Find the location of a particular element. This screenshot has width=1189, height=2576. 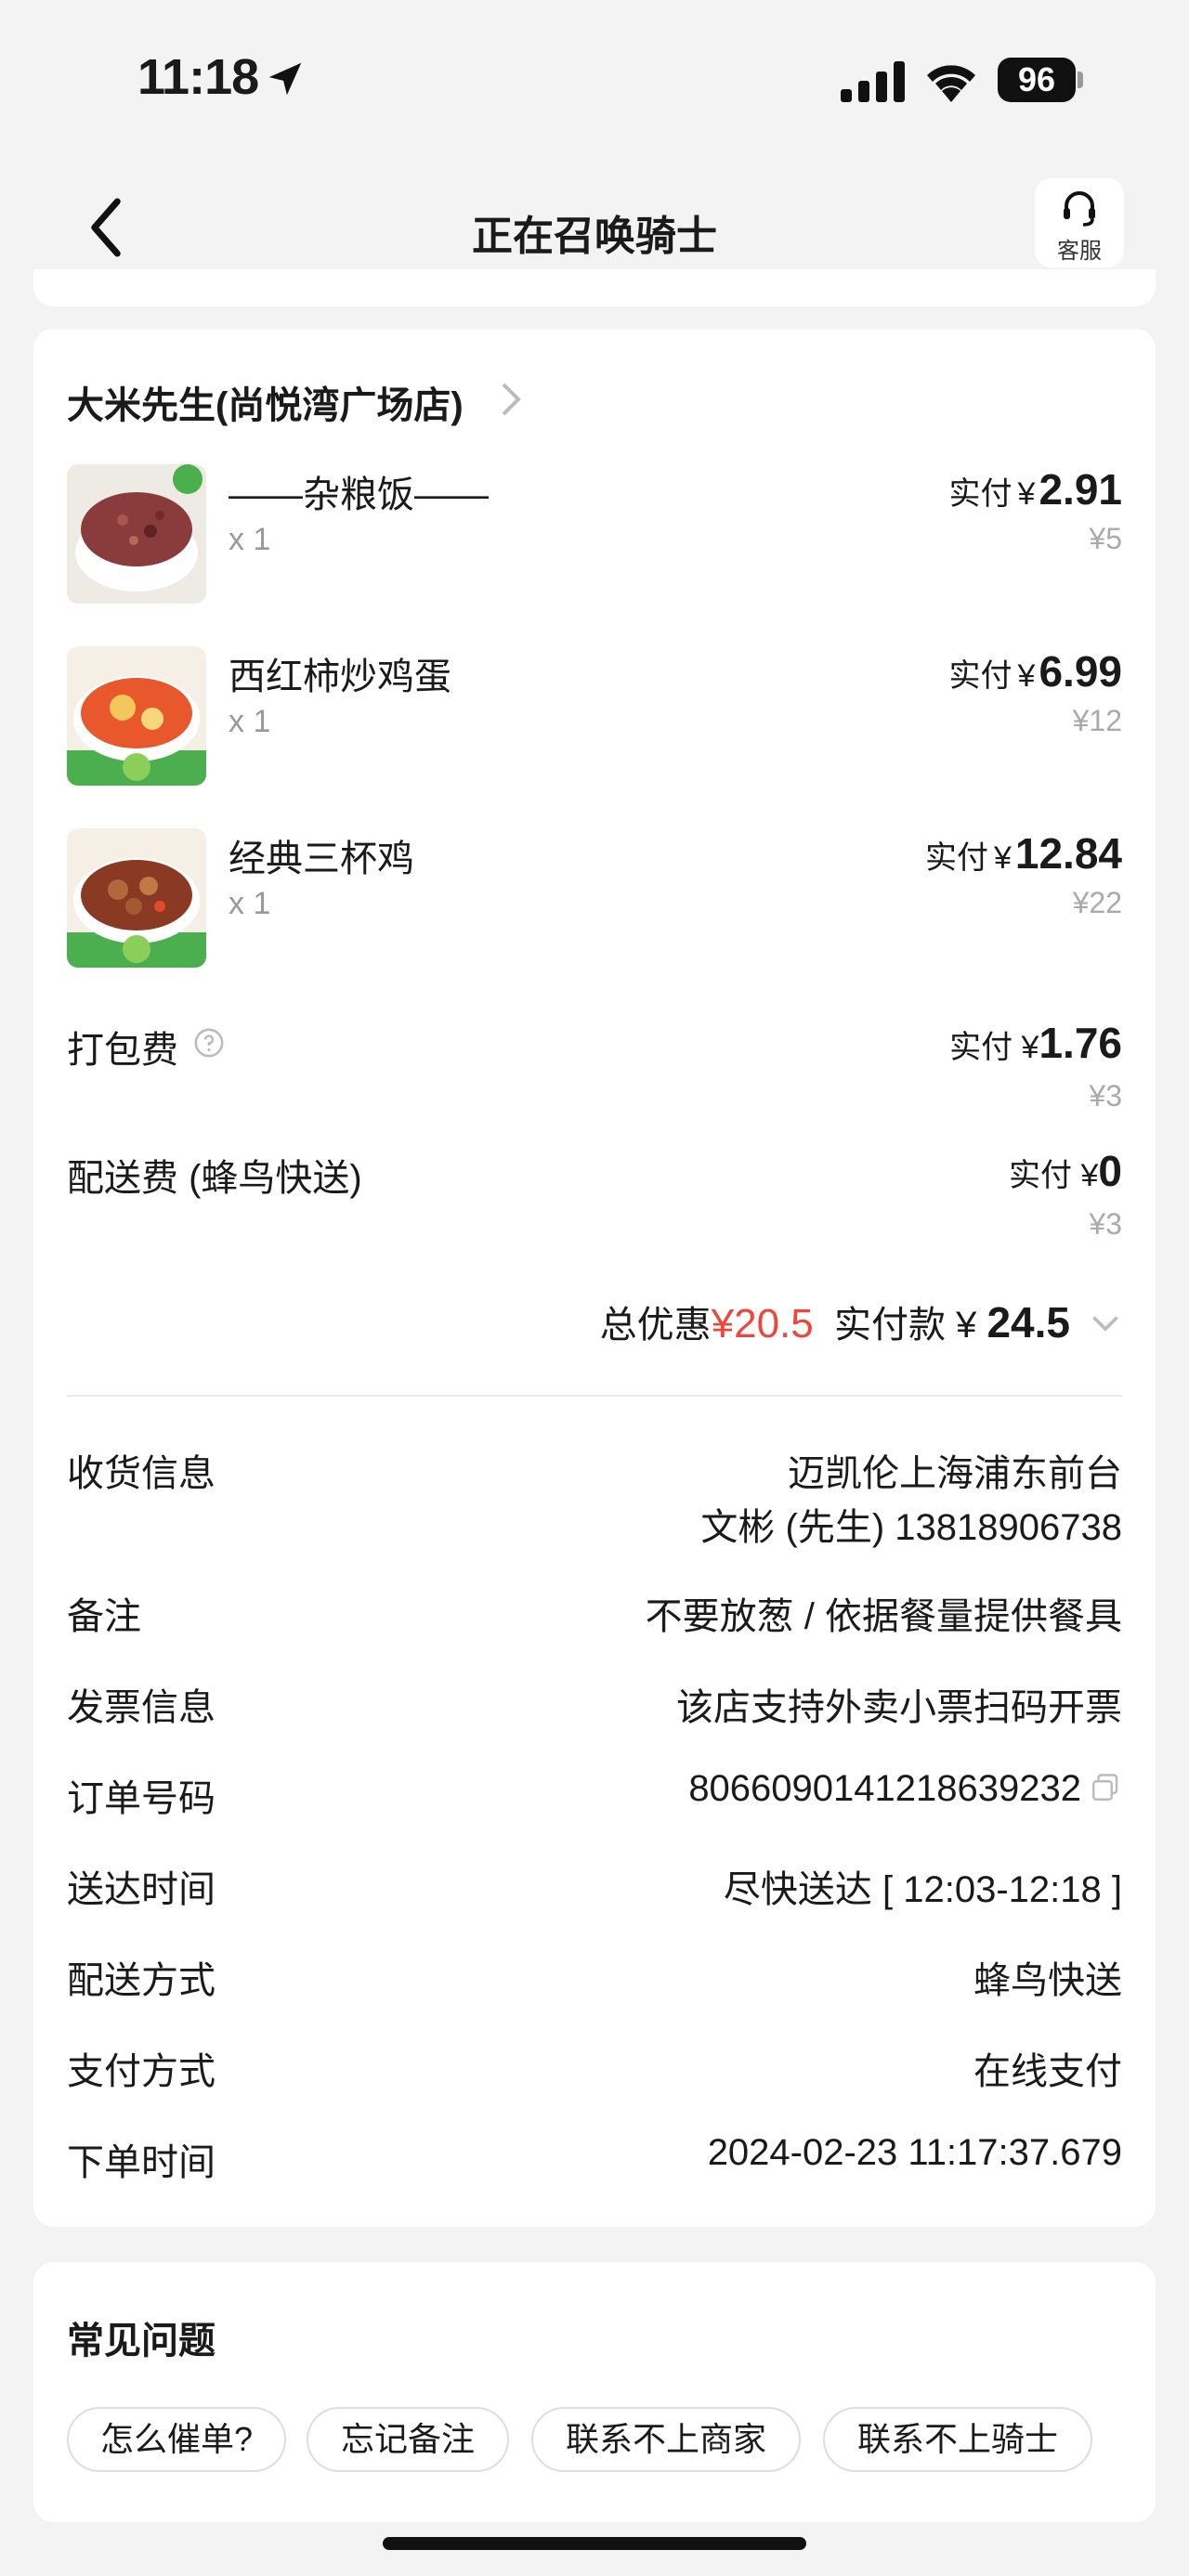

info-label: 送达时间 is located at coordinates (141, 1889).